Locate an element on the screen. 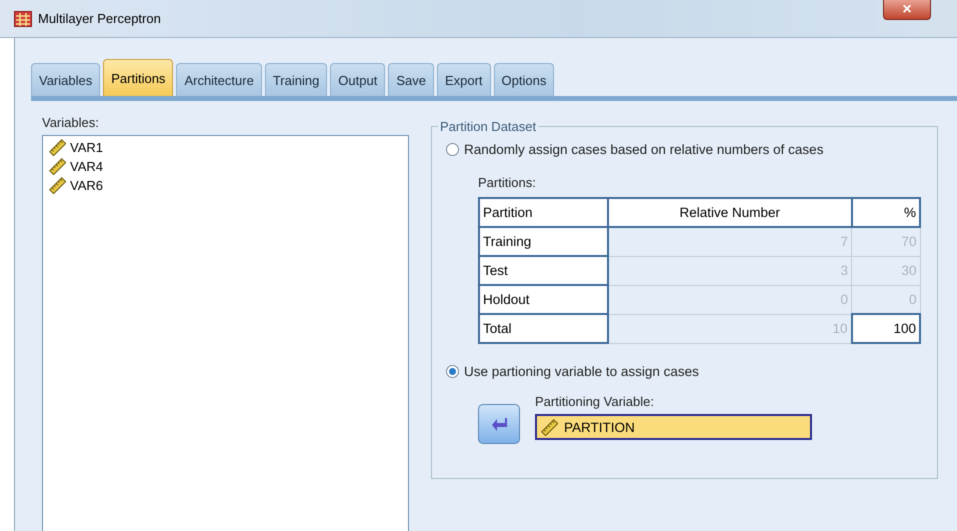  table-cell: Training is located at coordinates (543, 241).